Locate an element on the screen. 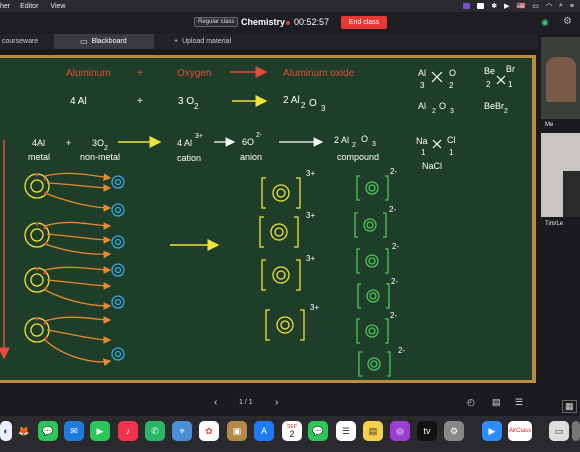 The height and width of the screenshot is (452, 580). calendar-day: 2 is located at coordinates (292, 434).